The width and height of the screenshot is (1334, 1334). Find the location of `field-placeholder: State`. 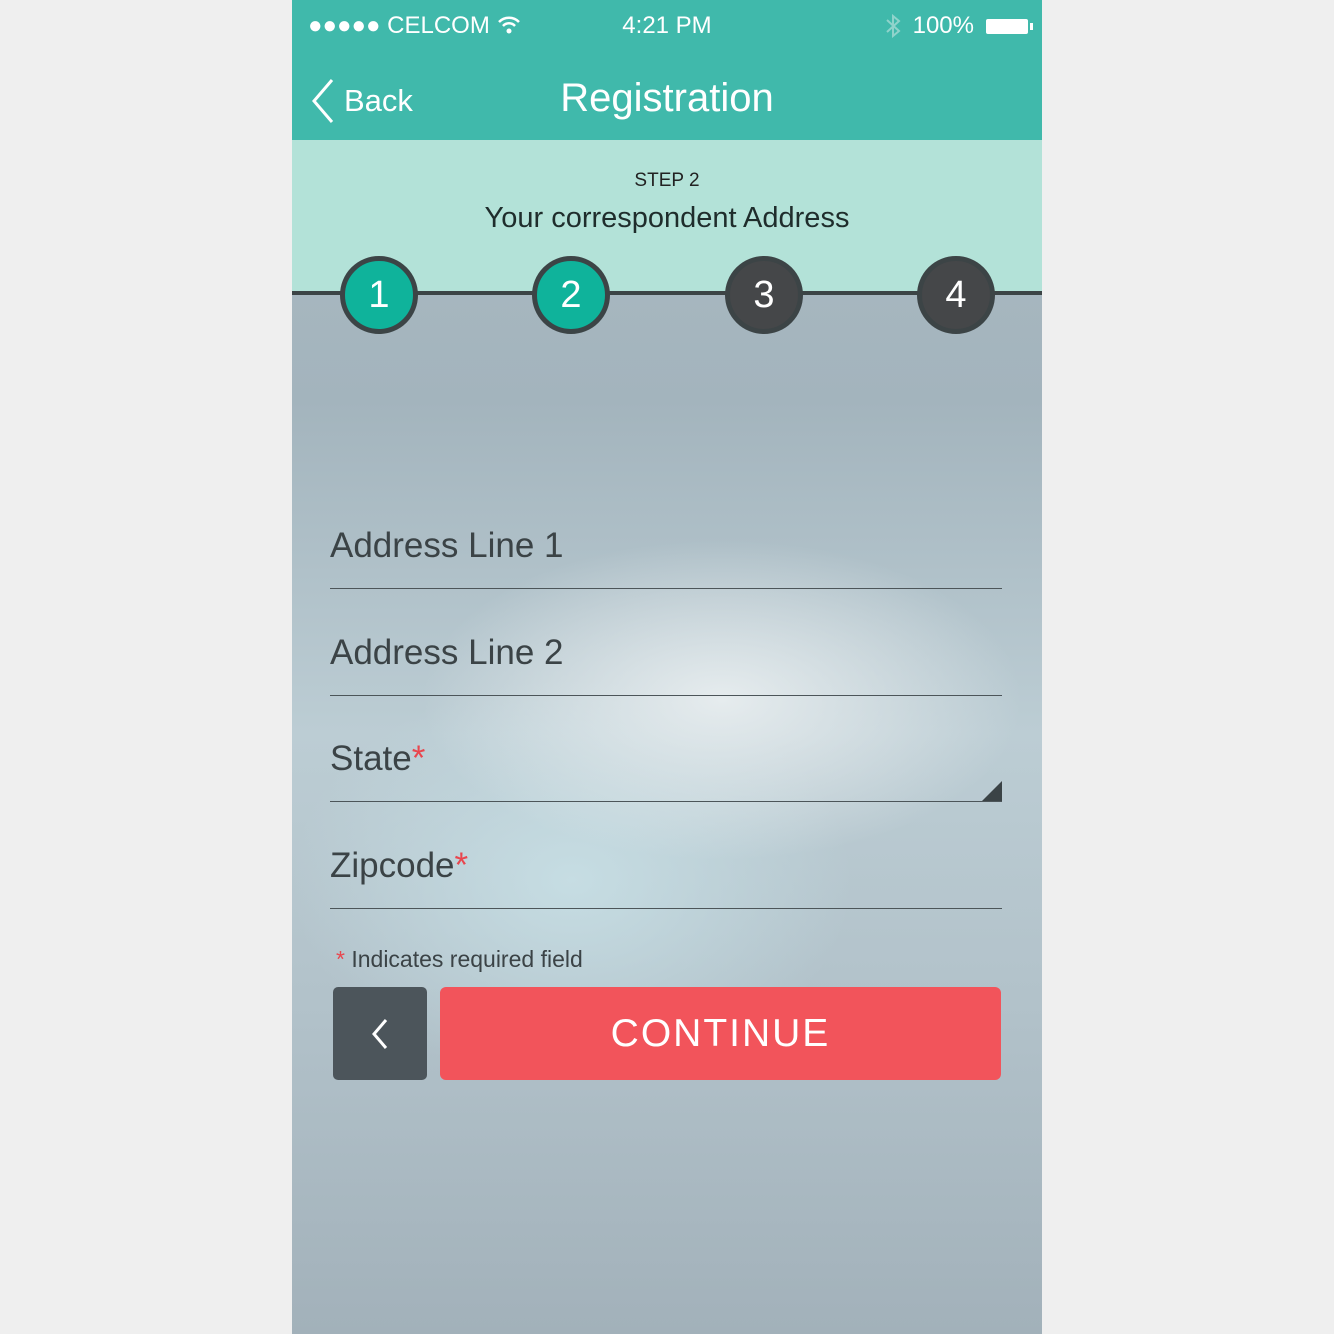

field-placeholder: State is located at coordinates (371, 758).